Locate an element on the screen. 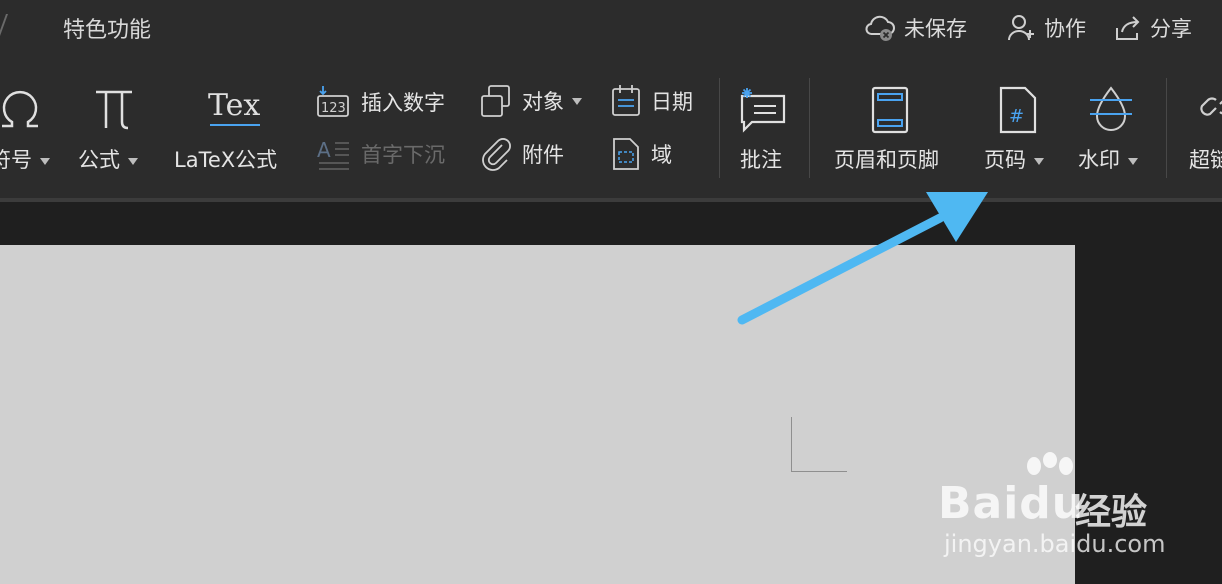 The height and width of the screenshot is (584, 1222). latex-icon: Tex is located at coordinates (234, 105).